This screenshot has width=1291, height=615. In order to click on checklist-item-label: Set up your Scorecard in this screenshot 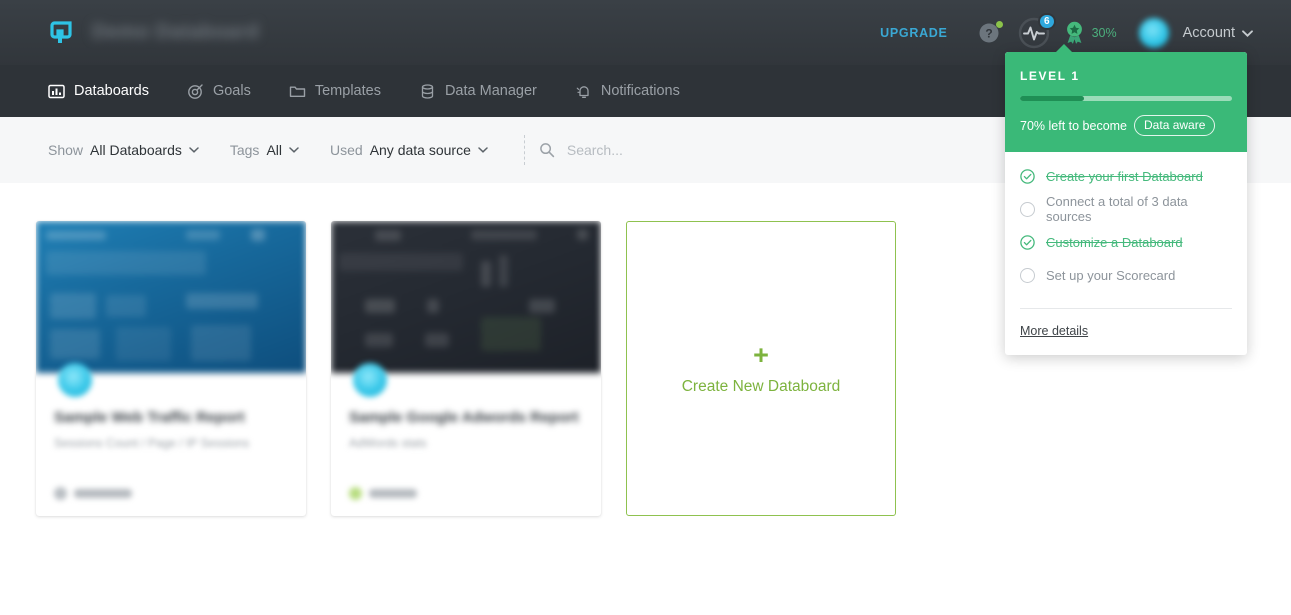, I will do `click(1111, 275)`.